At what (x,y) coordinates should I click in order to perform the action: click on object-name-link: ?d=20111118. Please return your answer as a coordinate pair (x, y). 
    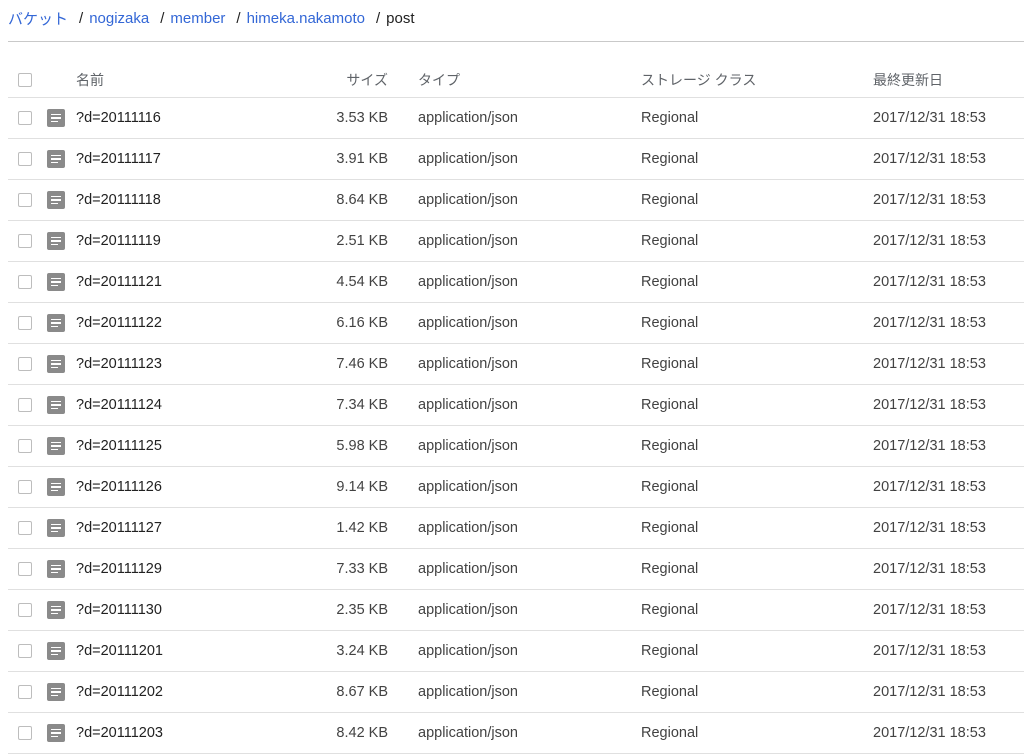
    Looking at the image, I should click on (118, 200).